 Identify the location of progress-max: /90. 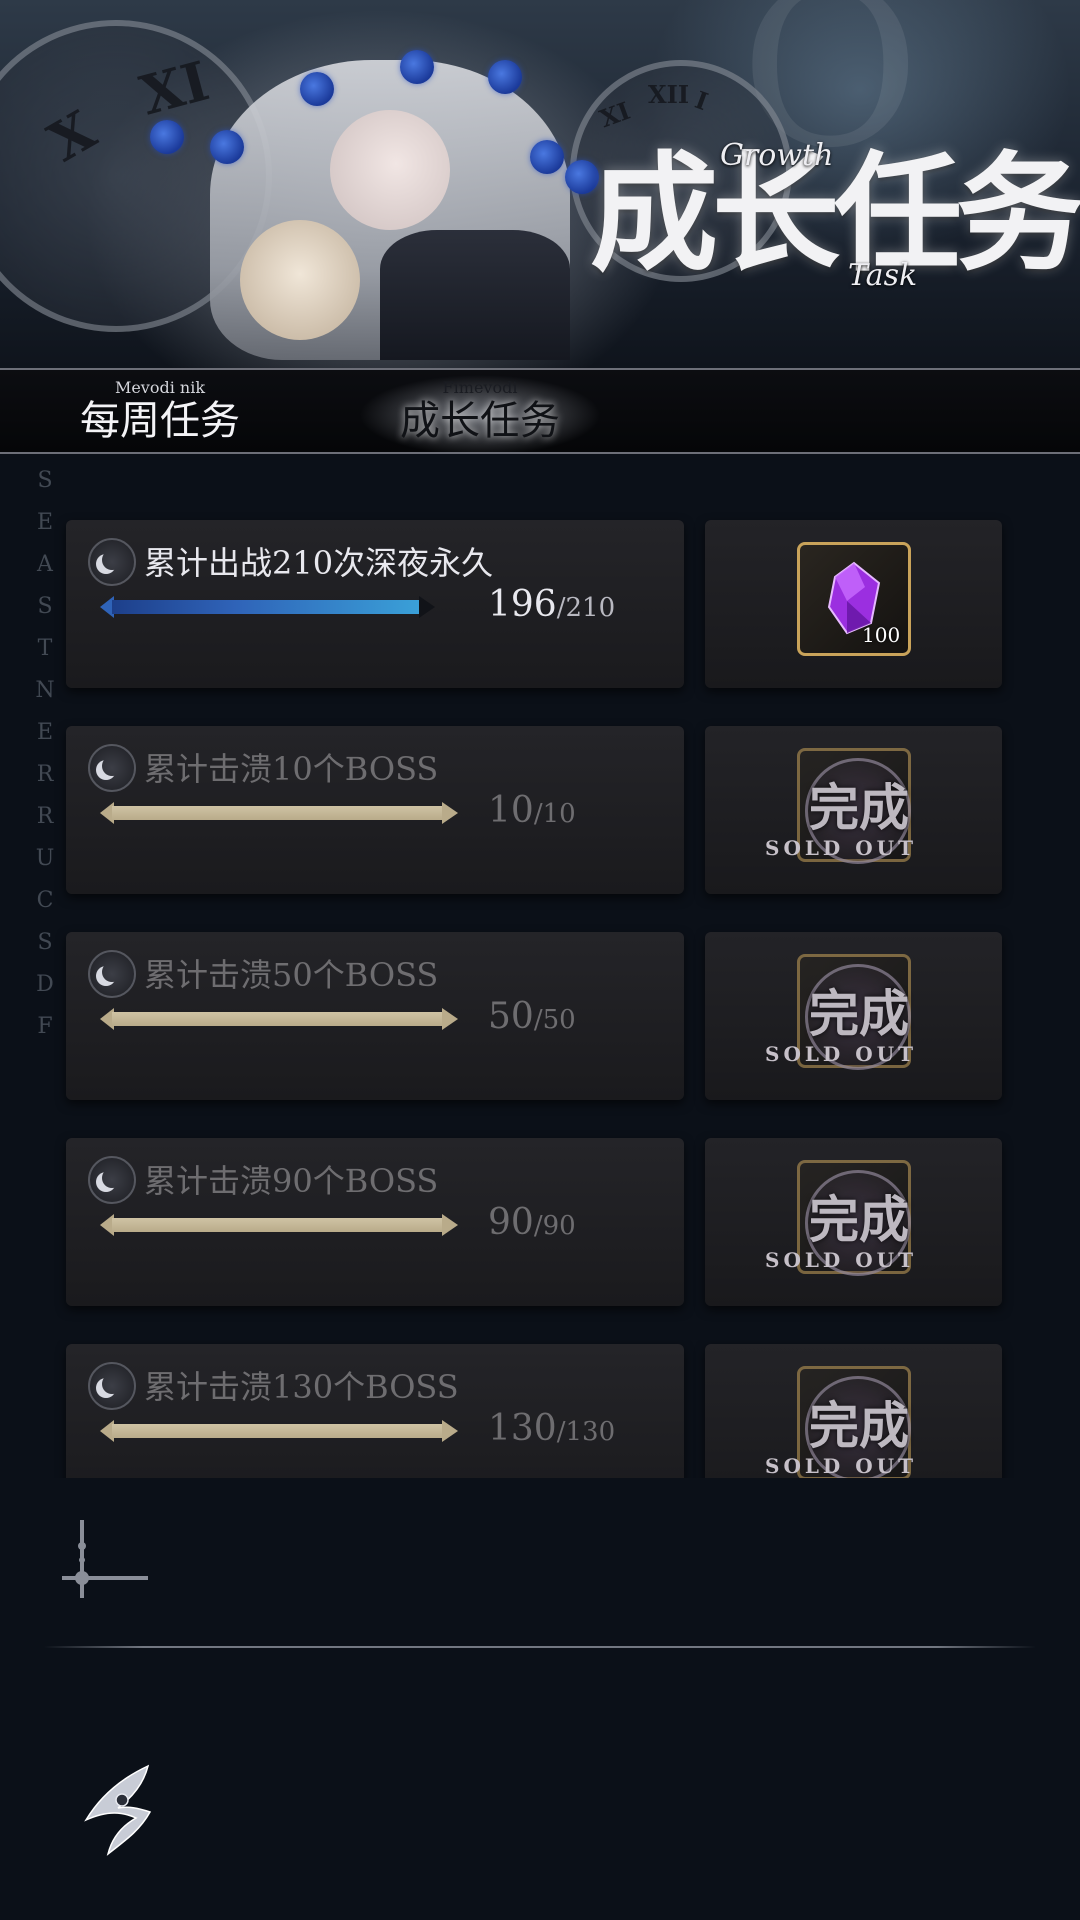
(554, 1226).